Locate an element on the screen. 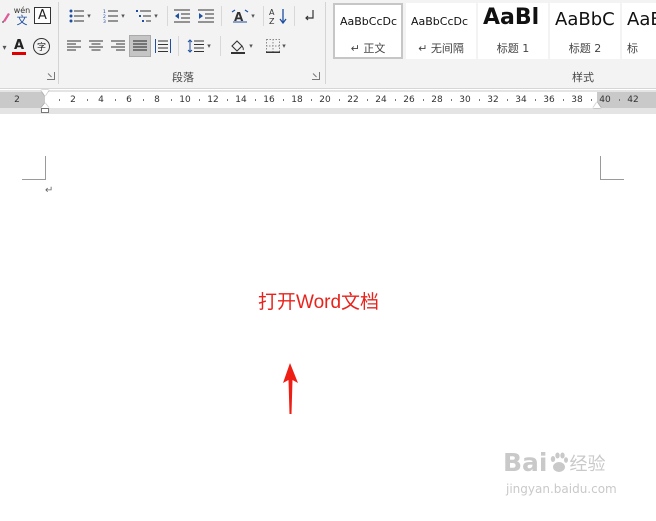 The width and height of the screenshot is (656, 521). ruler-left-margin is located at coordinates (22, 100).